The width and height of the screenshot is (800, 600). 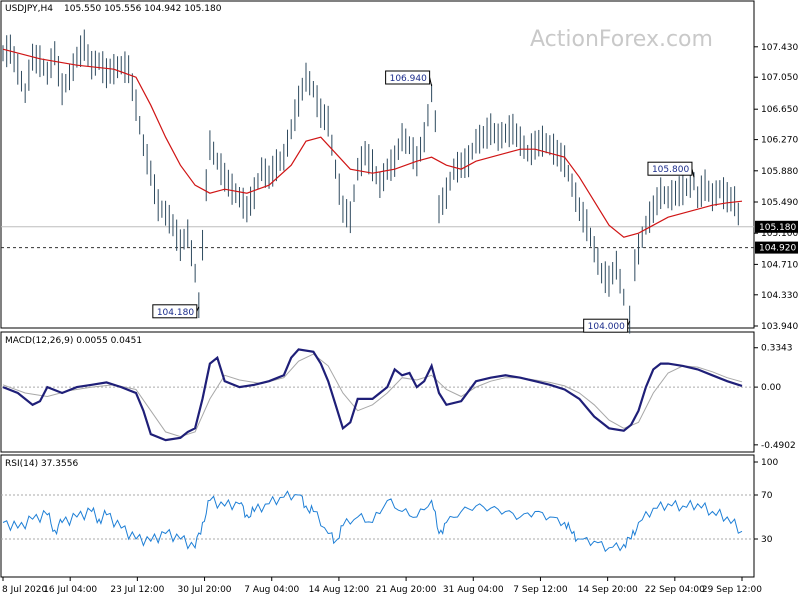 What do you see at coordinates (606, 327) in the screenshot?
I see `callout-label: 104.000` at bounding box center [606, 327].